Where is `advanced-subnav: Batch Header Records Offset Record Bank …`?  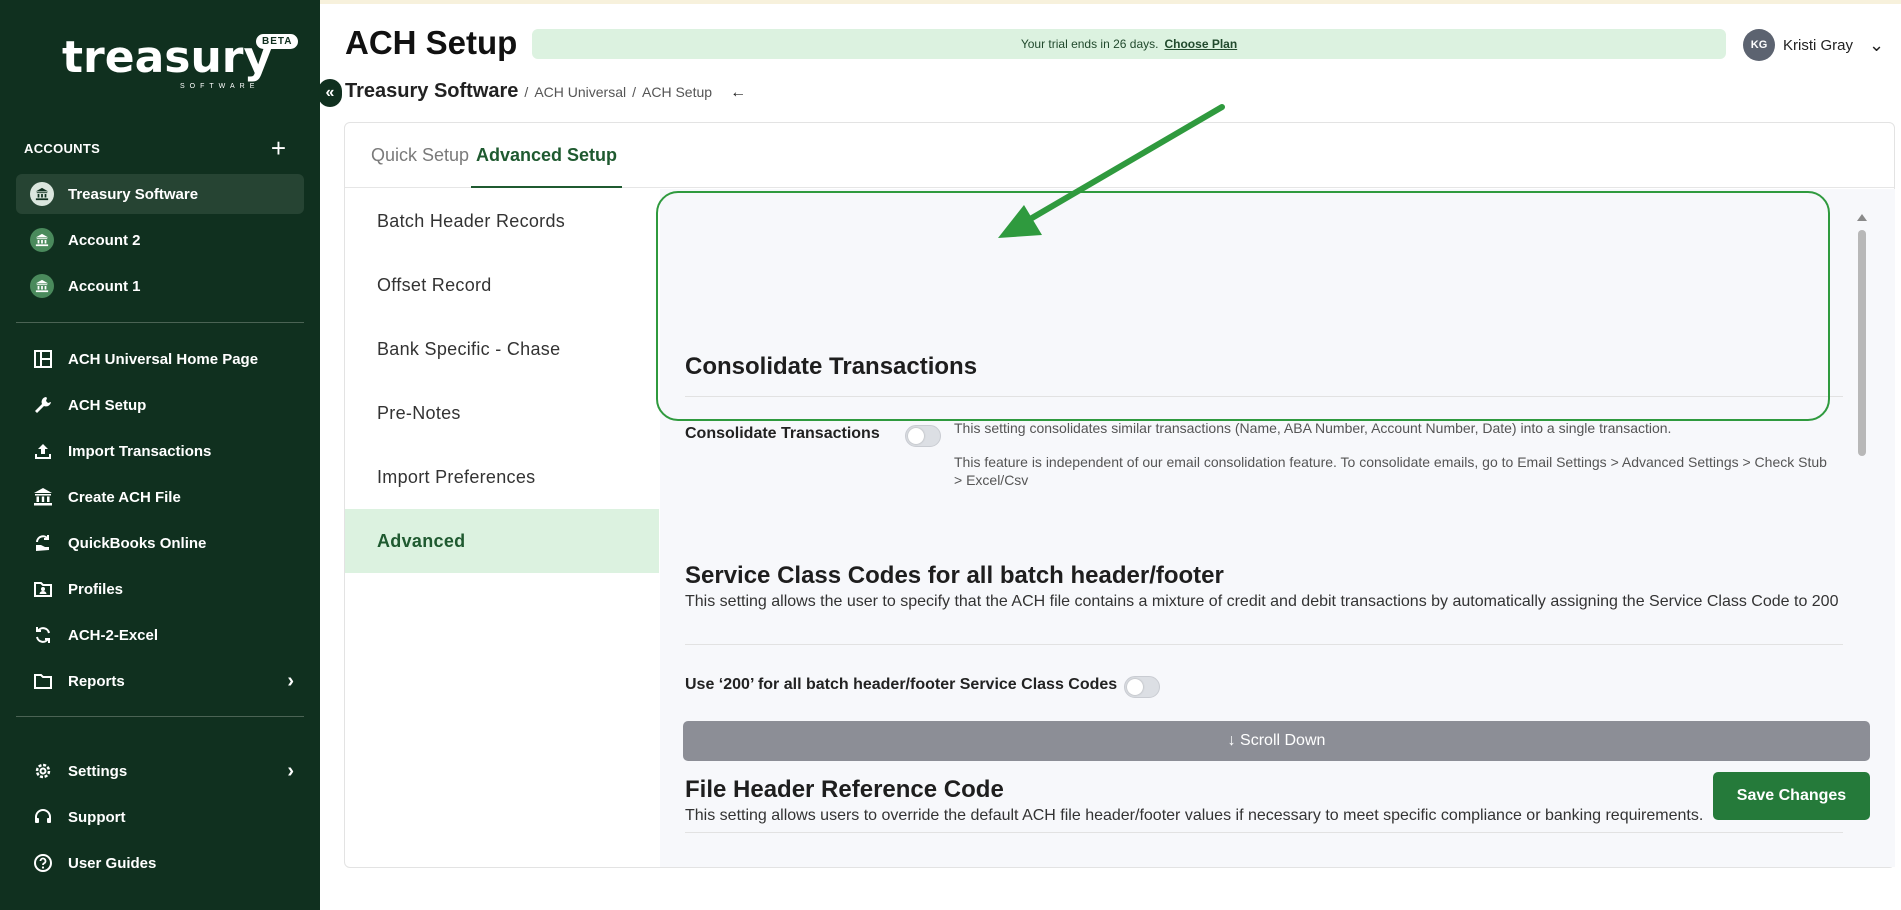
advanced-subnav: Batch Header Records Offset Record Bank … is located at coordinates (502, 381).